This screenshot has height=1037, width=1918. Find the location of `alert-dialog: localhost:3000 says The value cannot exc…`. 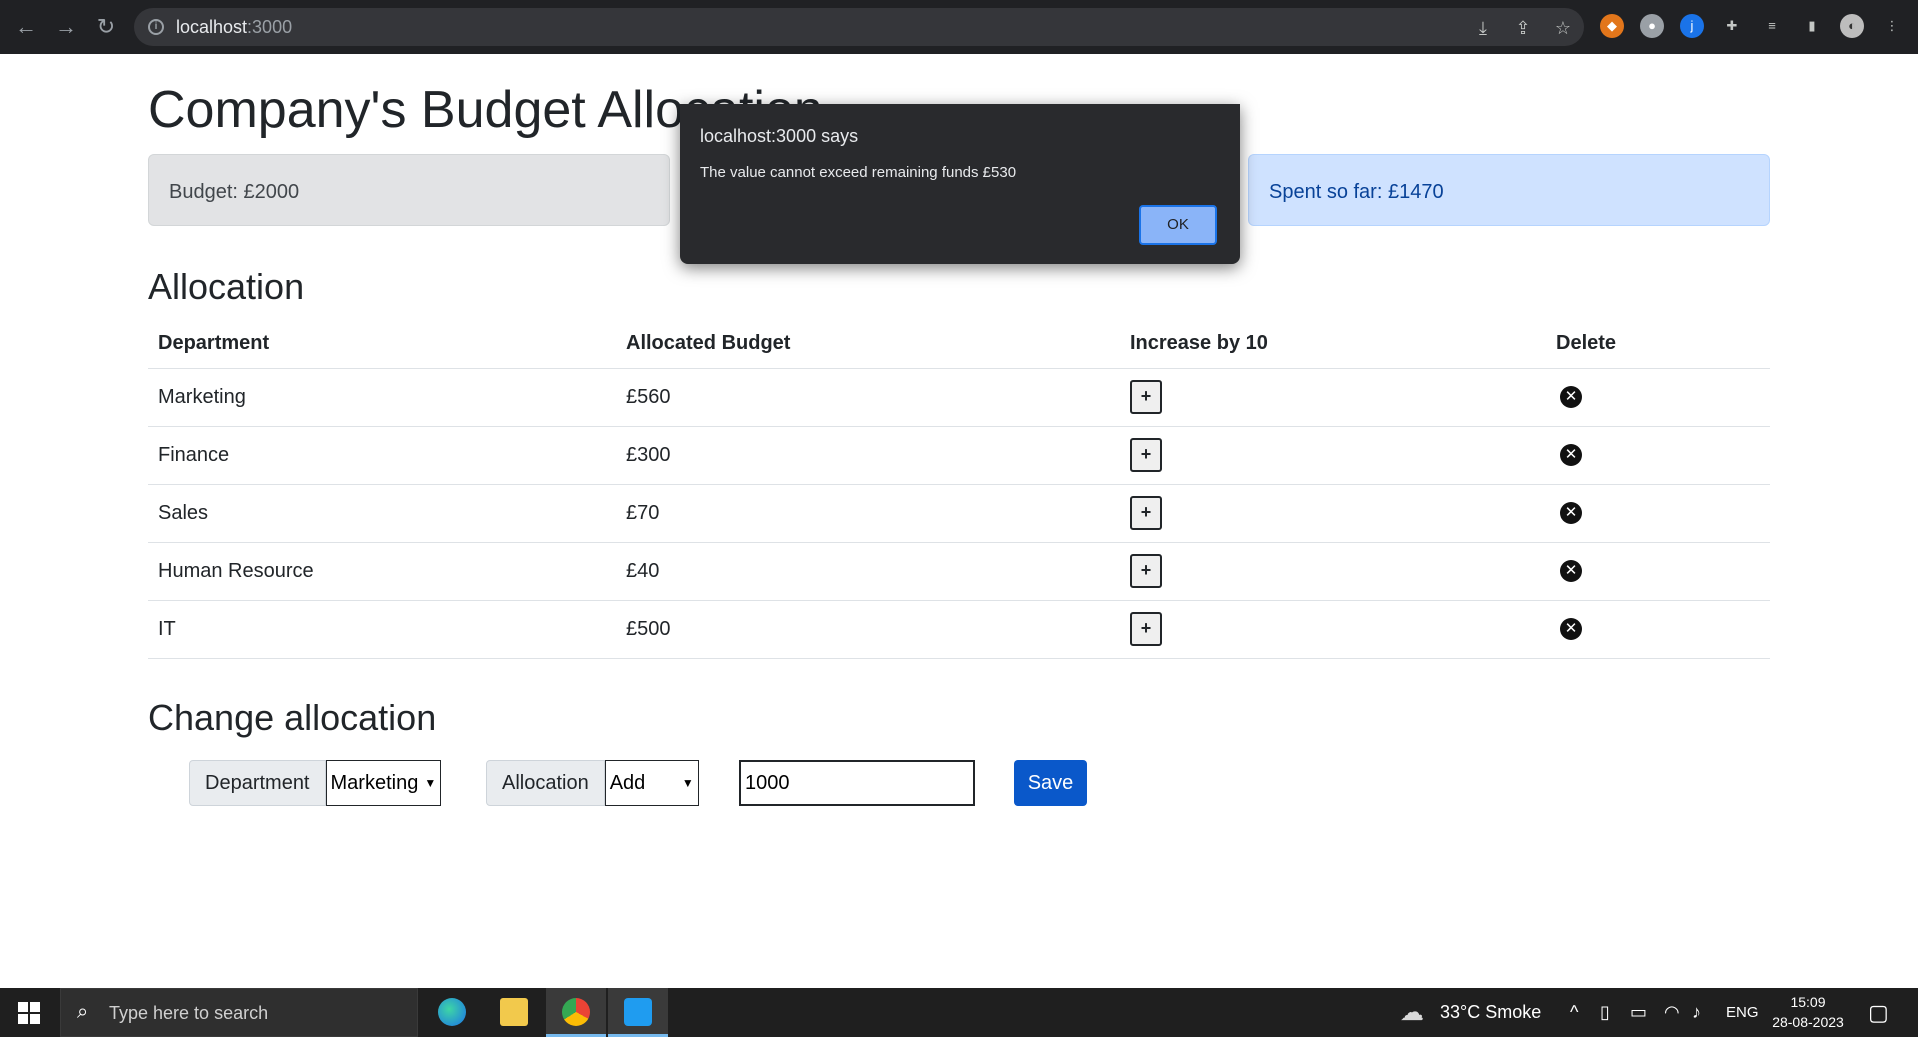

alert-dialog: localhost:3000 says The value cannot exc… is located at coordinates (960, 184).